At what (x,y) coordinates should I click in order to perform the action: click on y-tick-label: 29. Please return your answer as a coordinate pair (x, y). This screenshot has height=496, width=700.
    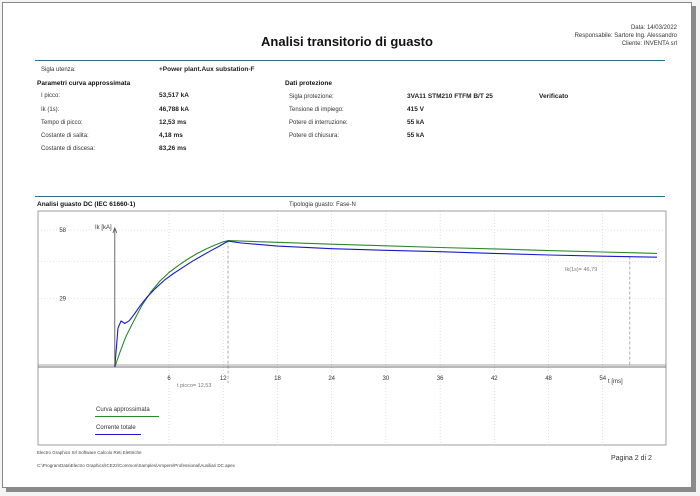
    Looking at the image, I should click on (62, 300).